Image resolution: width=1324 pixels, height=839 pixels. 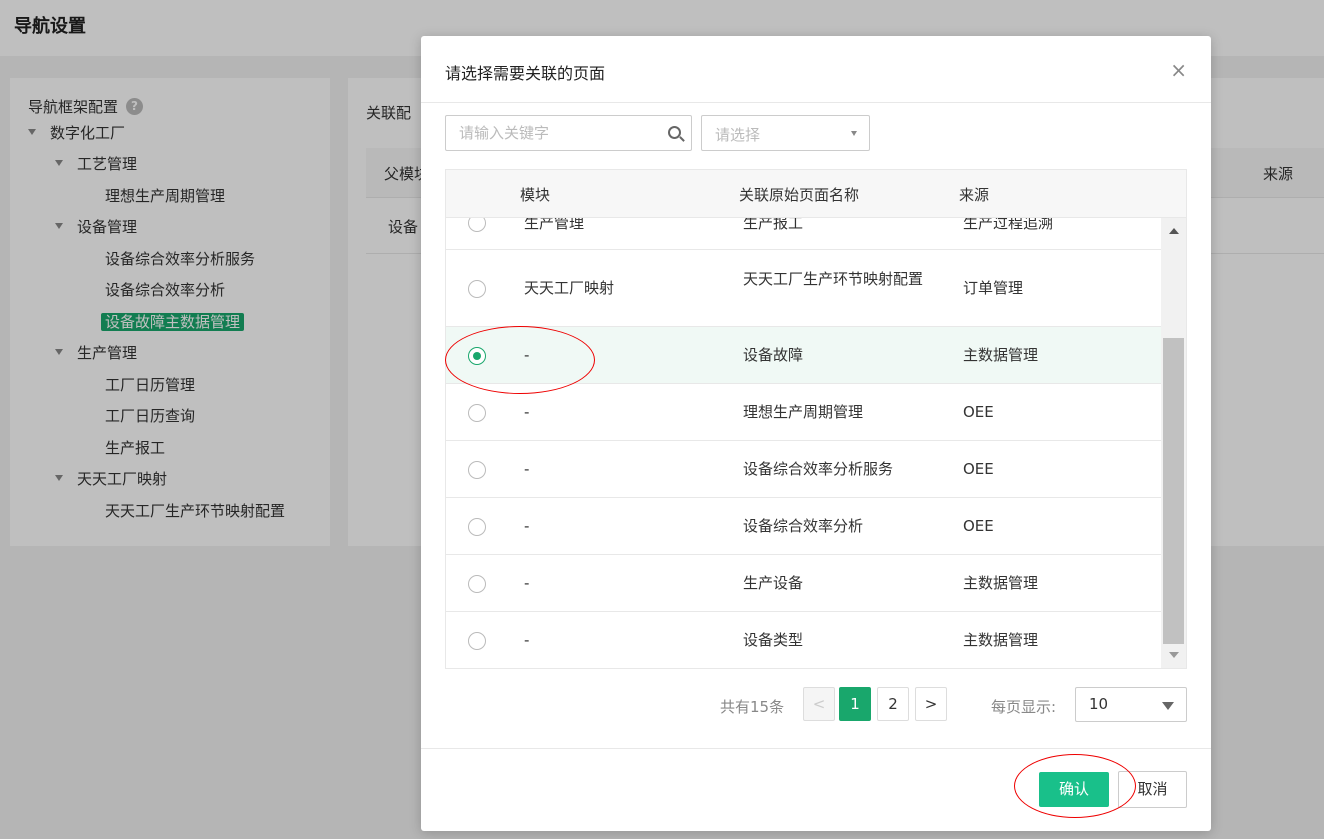 What do you see at coordinates (1178, 70) in the screenshot?
I see `close-icon: ×` at bounding box center [1178, 70].